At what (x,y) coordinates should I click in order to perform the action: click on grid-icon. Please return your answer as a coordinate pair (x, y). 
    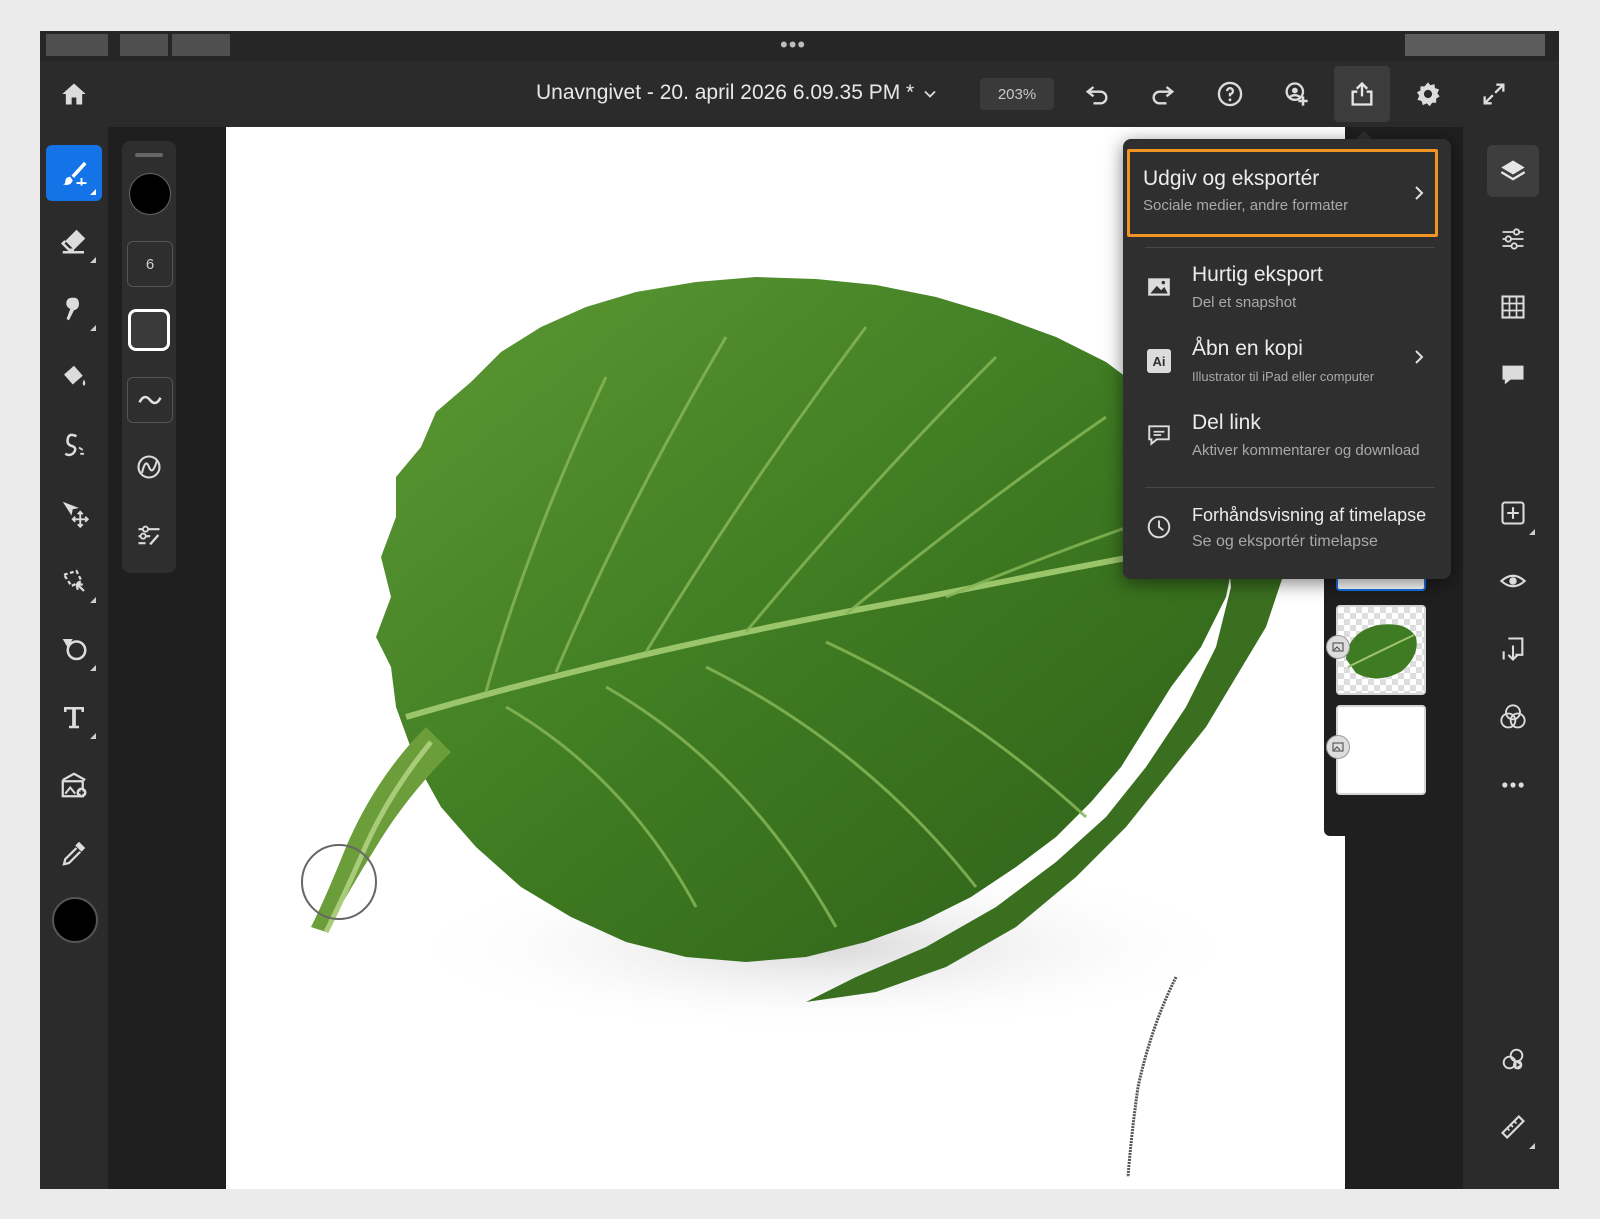
    Looking at the image, I should click on (1513, 307).